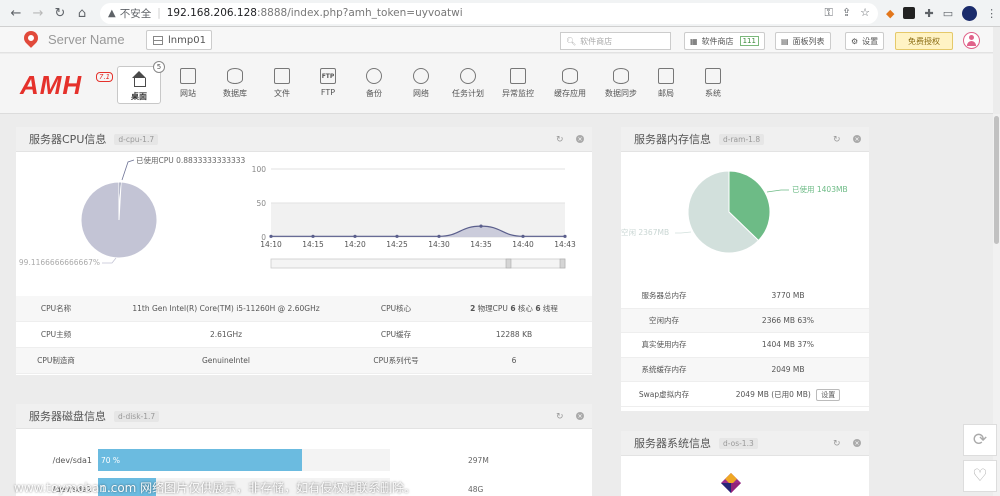 This screenshot has height=496, width=1000. I want to click on x-tick-label: 14:20, so click(355, 244).